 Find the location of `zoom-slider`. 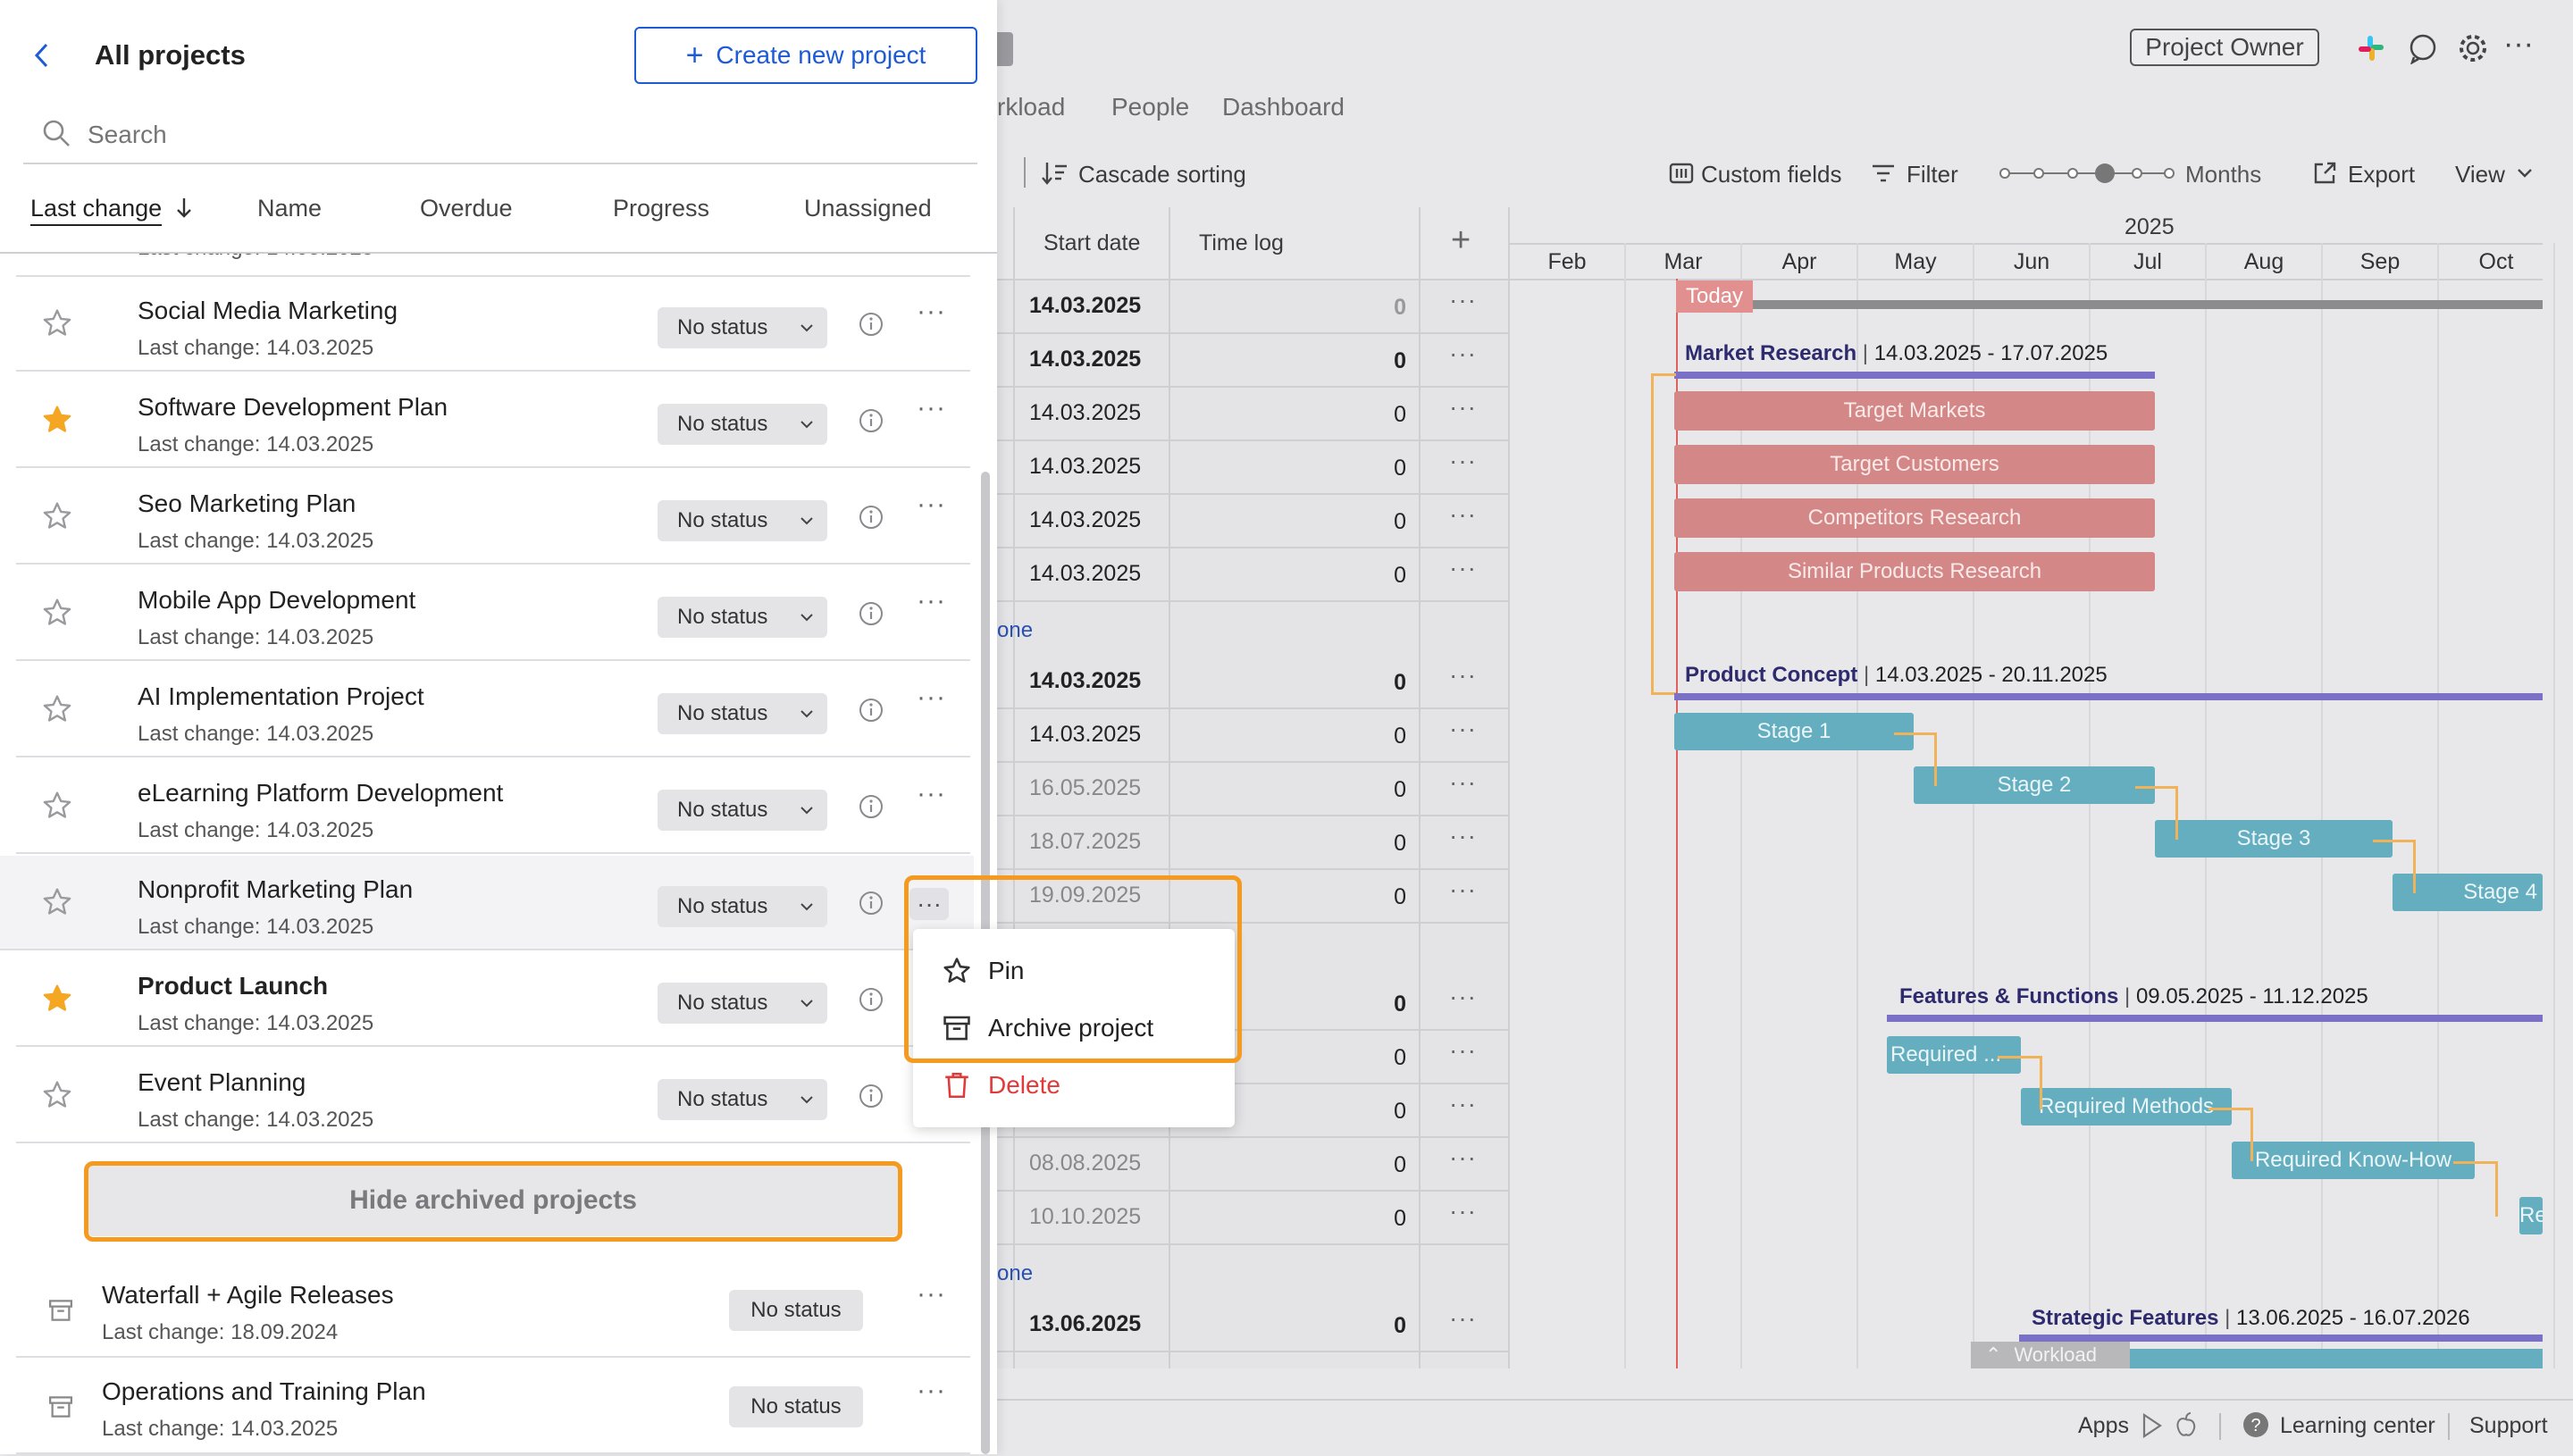

zoom-slider is located at coordinates (2087, 173).